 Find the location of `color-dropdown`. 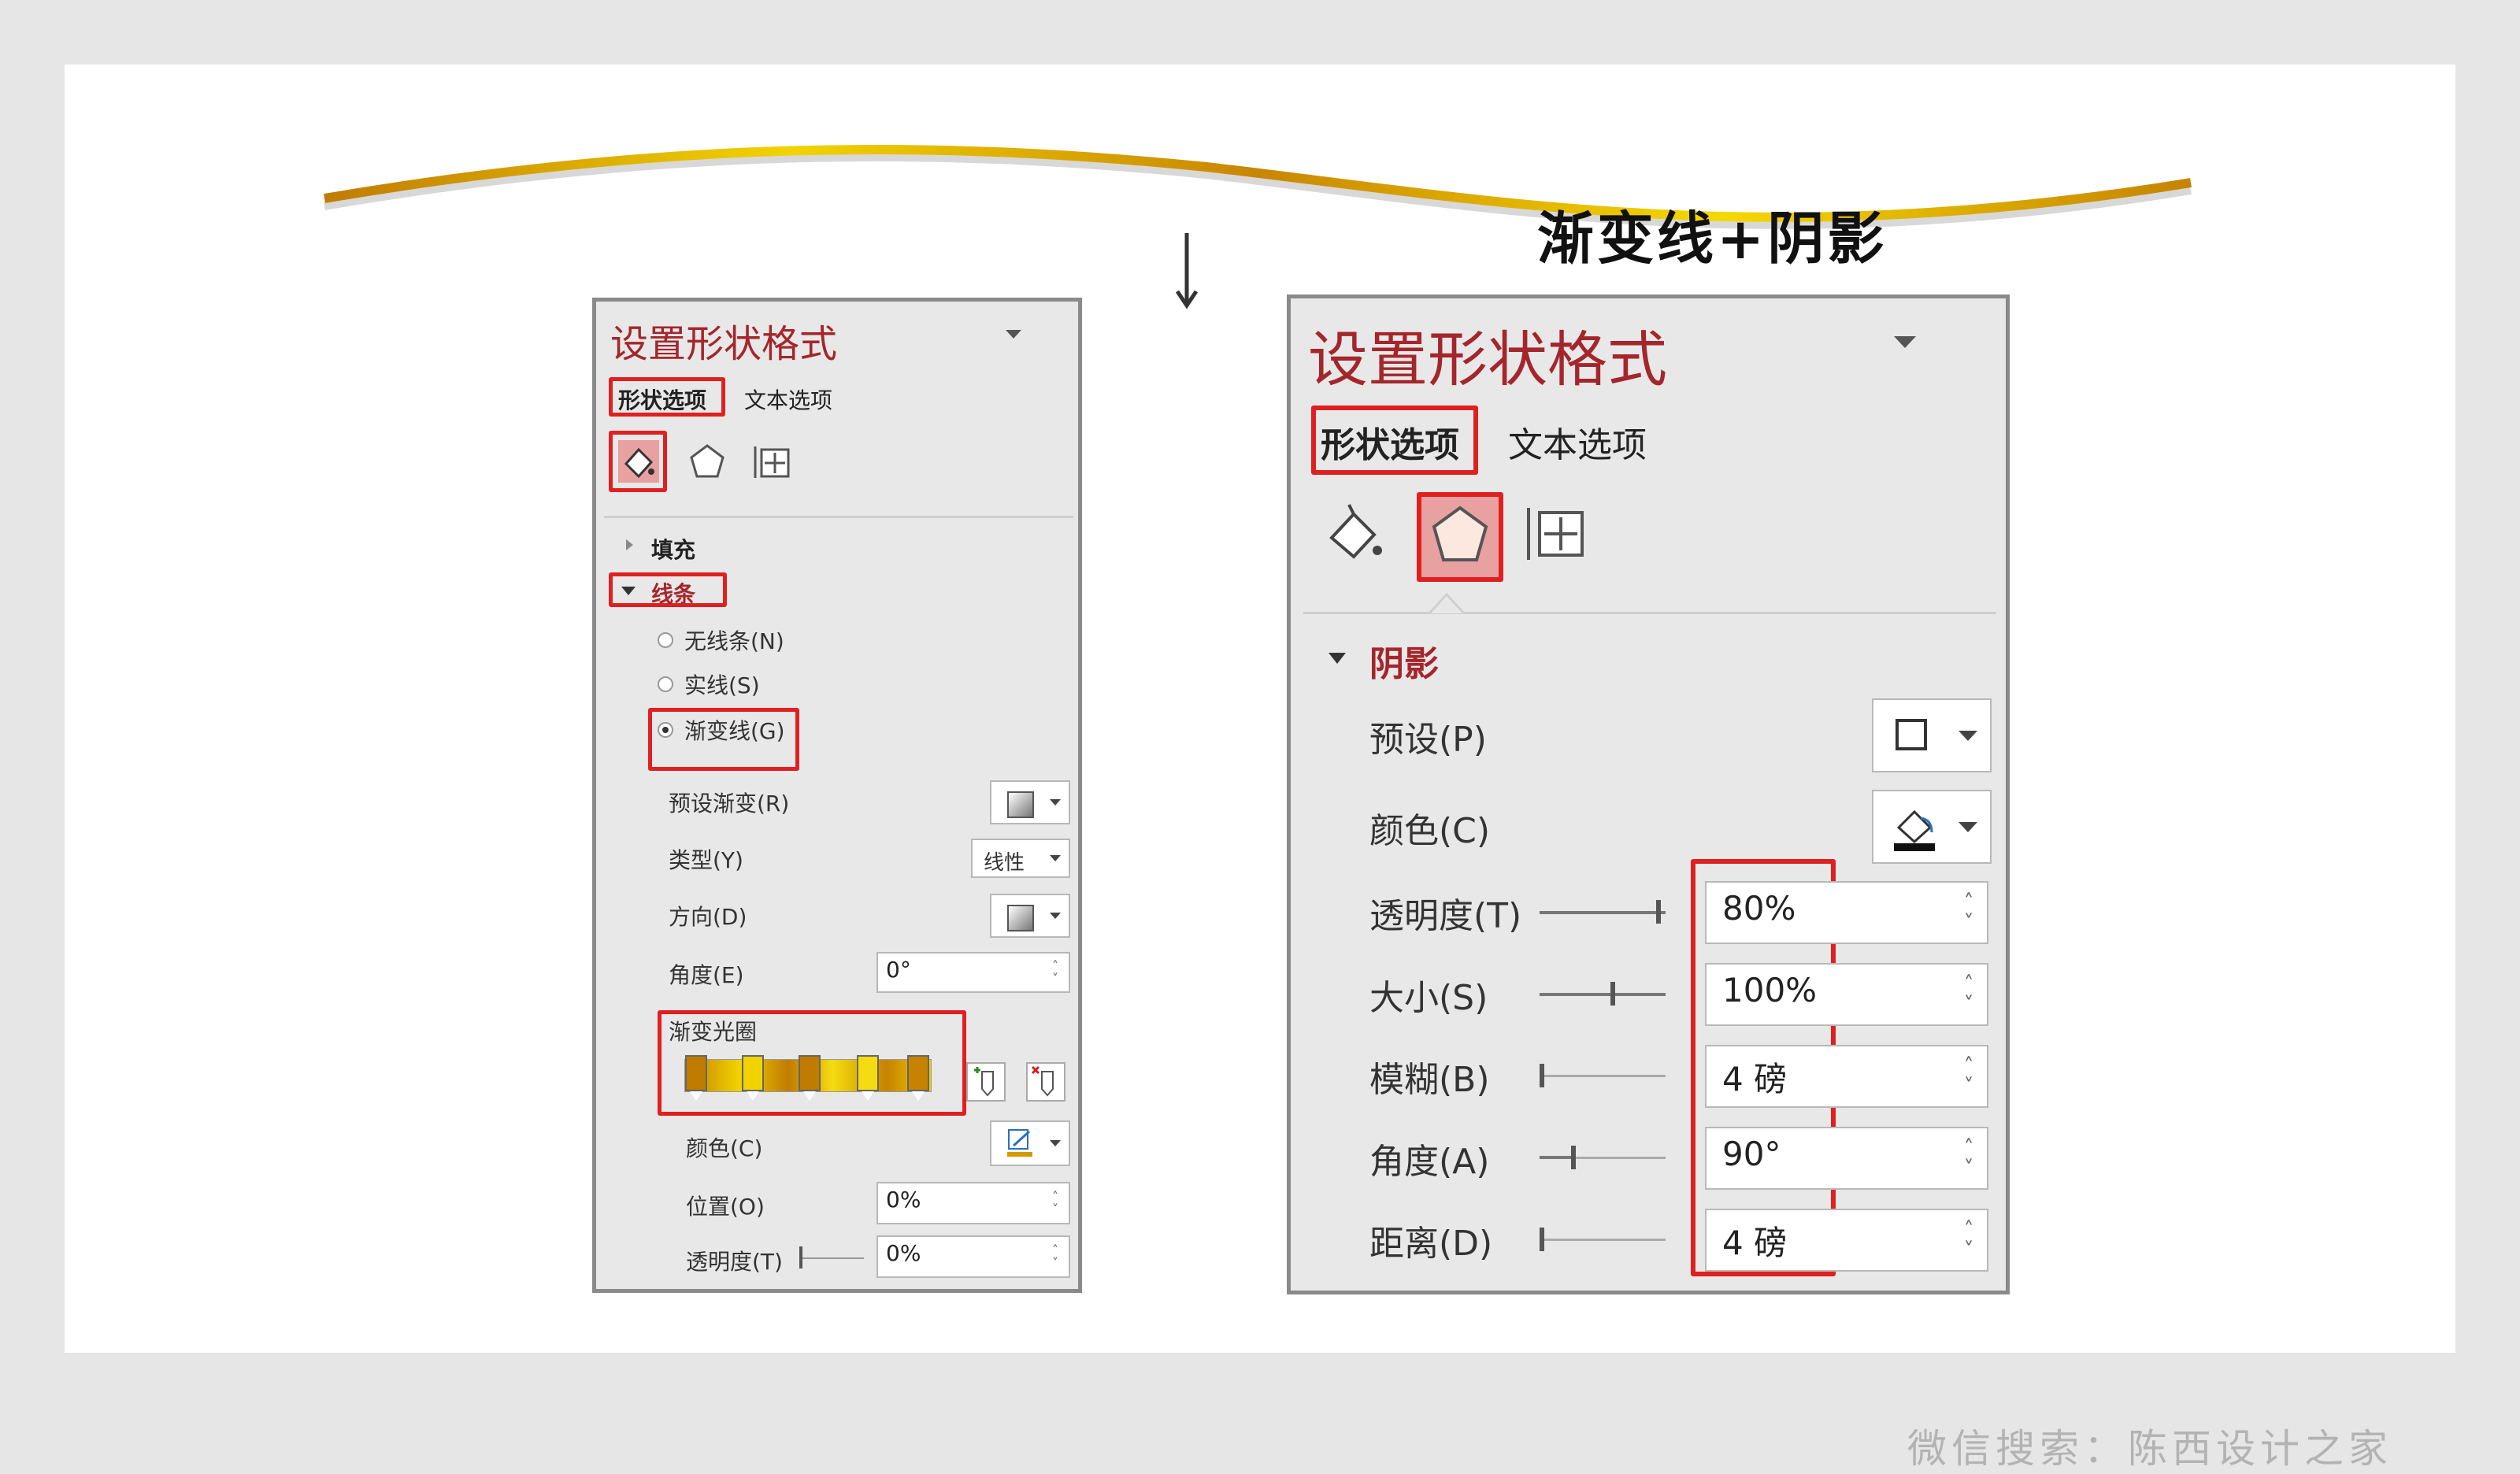

color-dropdown is located at coordinates (1030, 1143).